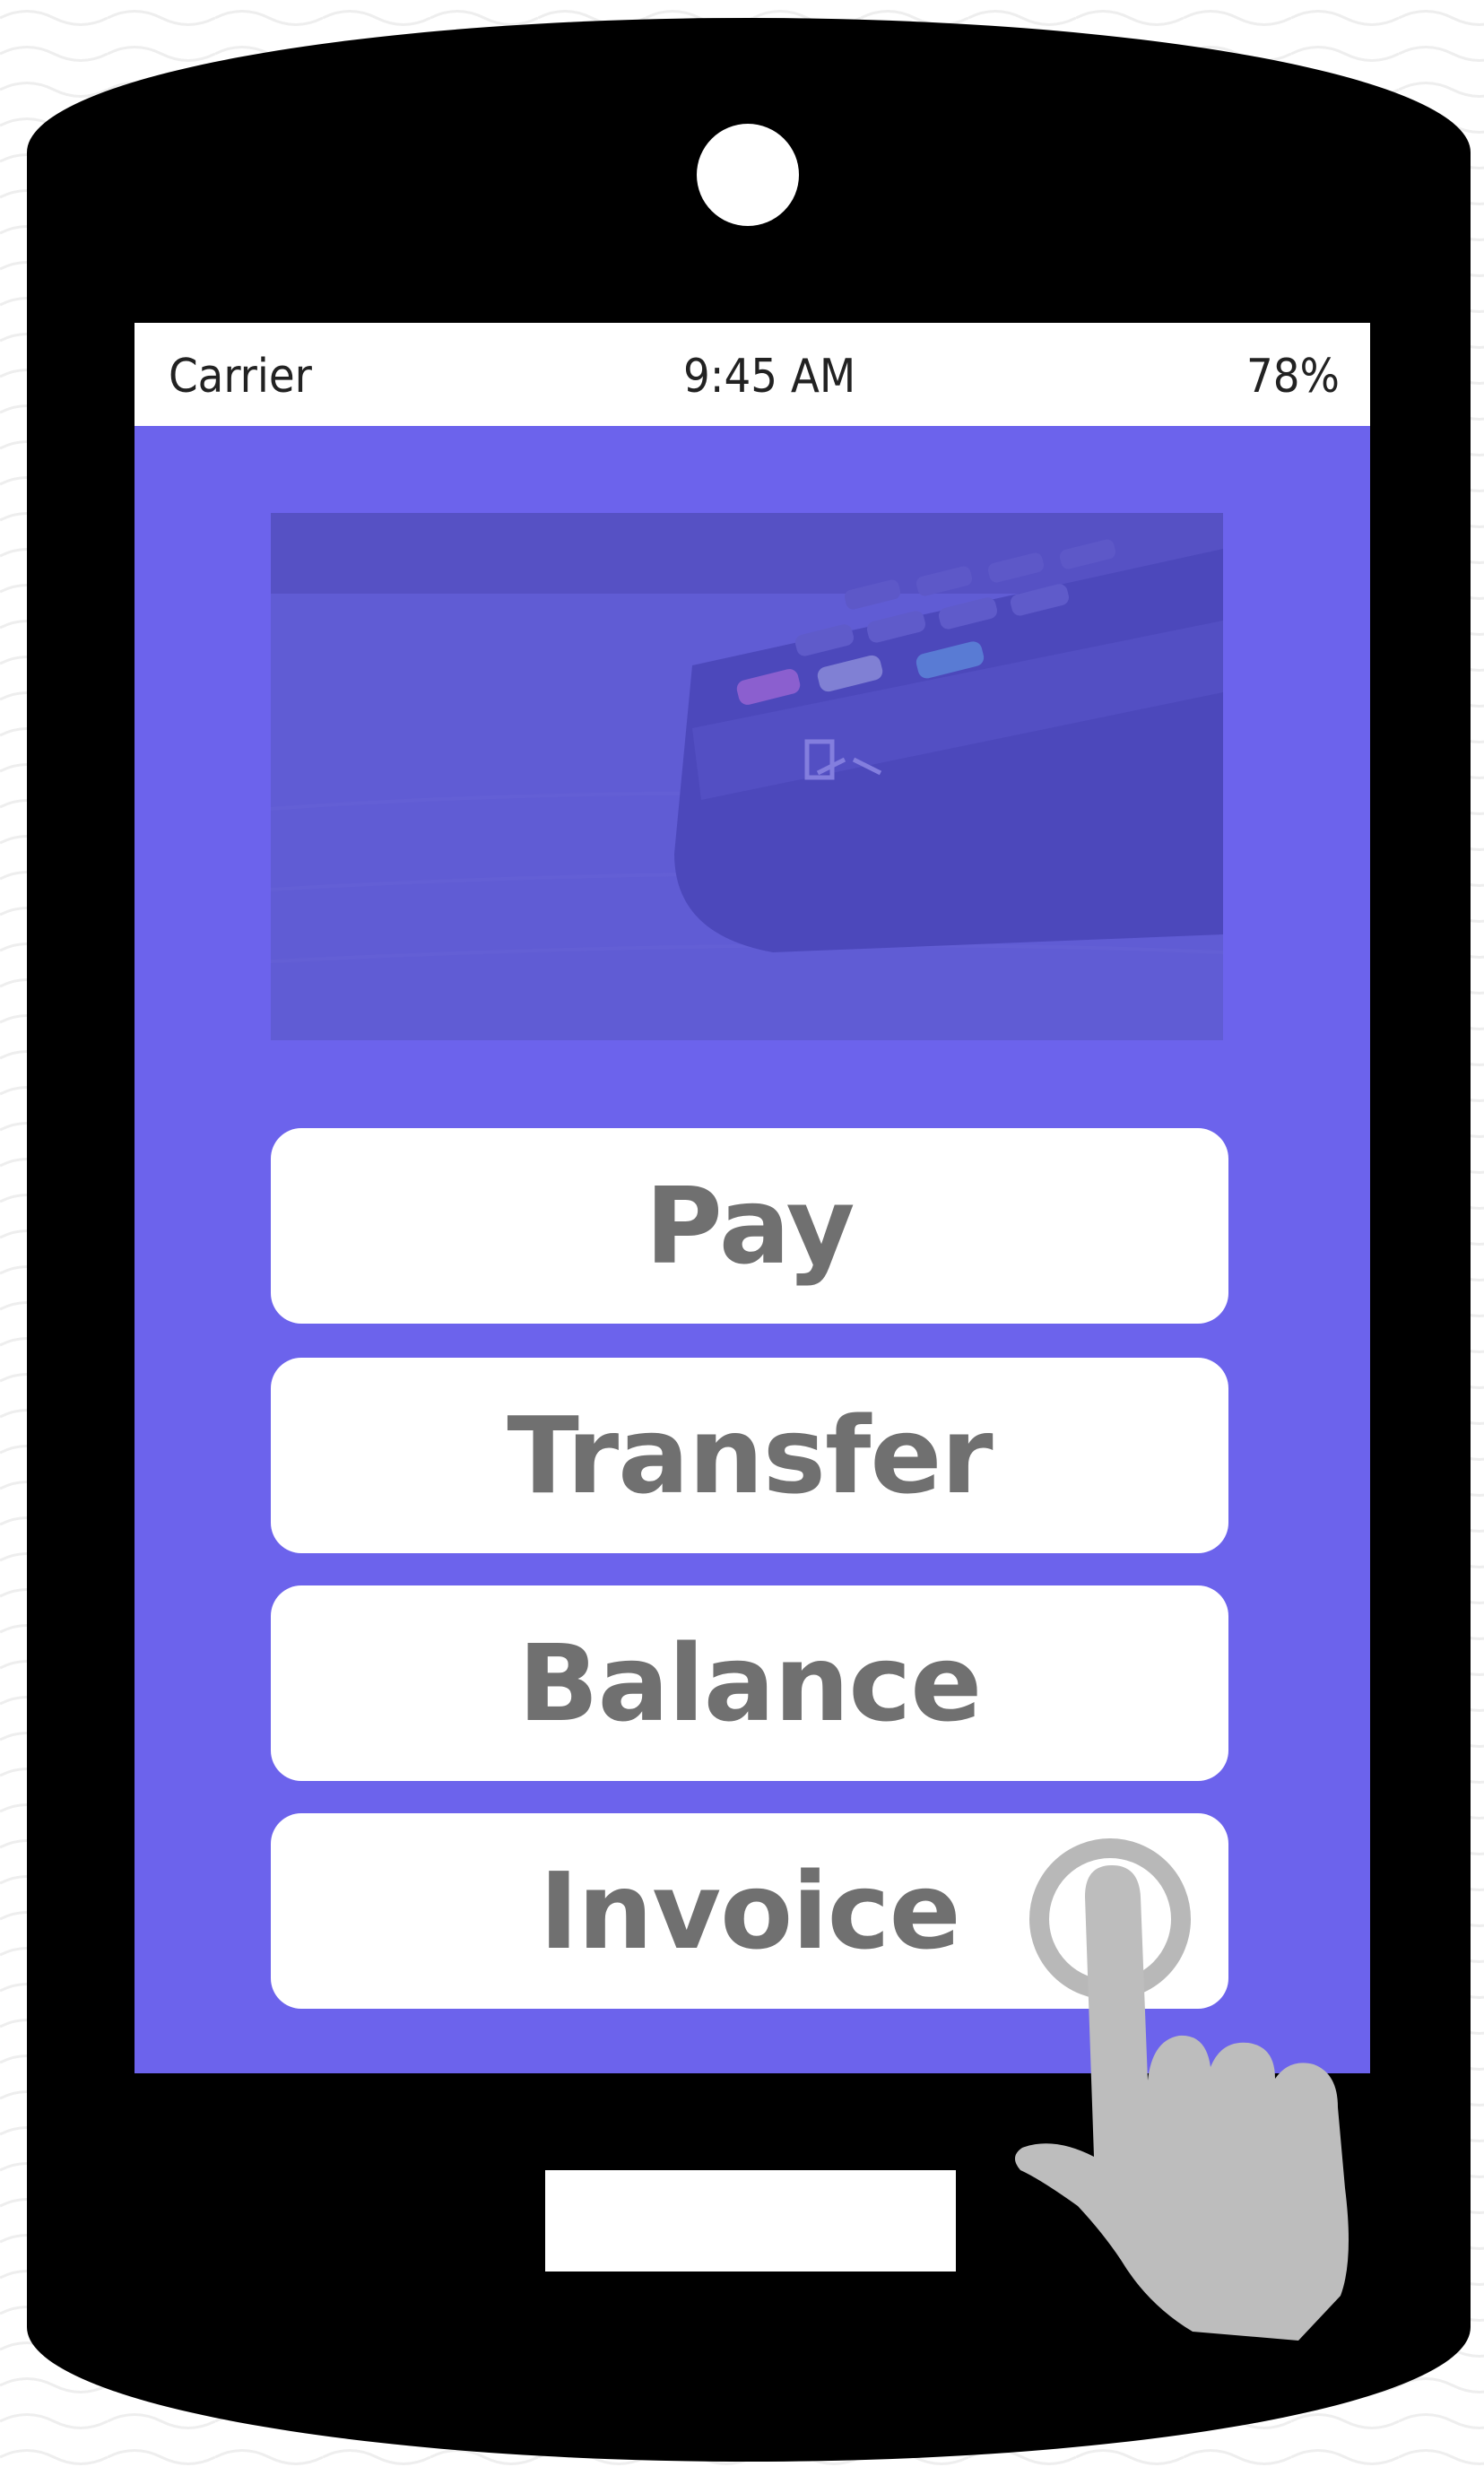 The height and width of the screenshot is (2467, 1484). I want to click on hand-pointer-icon, so click(1181, 2103).